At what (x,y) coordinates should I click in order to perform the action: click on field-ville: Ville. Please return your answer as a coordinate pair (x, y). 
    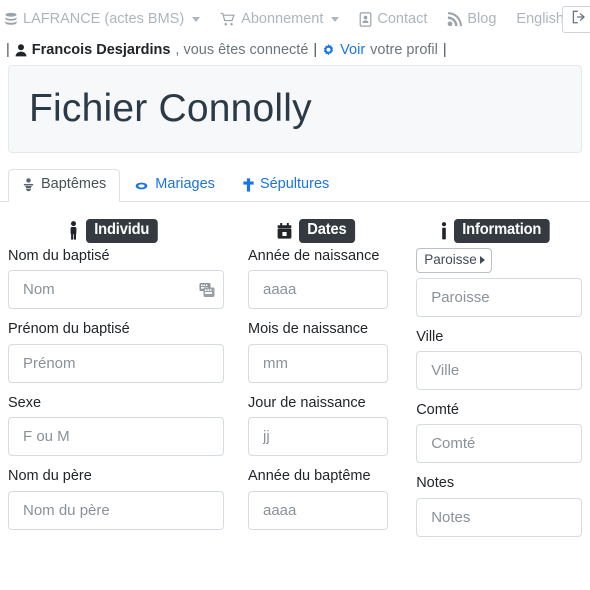
    Looking at the image, I should click on (499, 359).